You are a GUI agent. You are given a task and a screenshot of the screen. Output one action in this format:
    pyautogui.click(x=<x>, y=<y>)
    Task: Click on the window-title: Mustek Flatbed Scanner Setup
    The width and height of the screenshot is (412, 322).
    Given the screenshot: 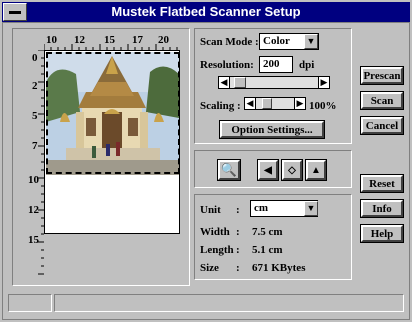 What is the action you would take?
    pyautogui.click(x=206, y=11)
    